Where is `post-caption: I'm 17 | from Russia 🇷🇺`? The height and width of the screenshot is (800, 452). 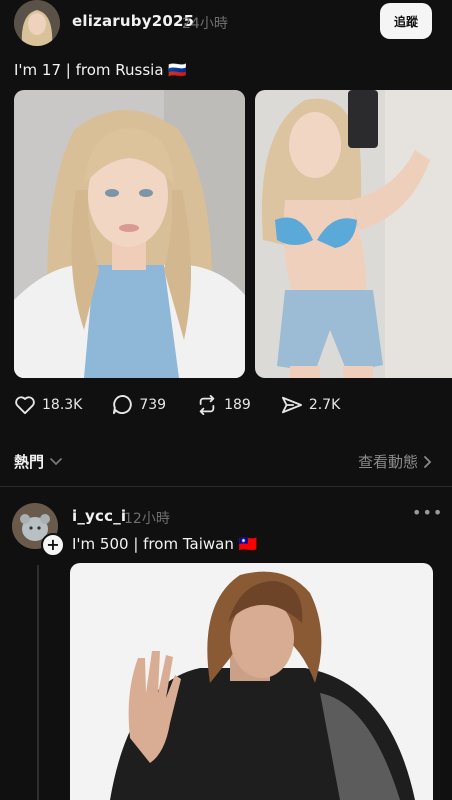
post-caption: I'm 17 | from Russia 🇷🇺 is located at coordinates (100, 70).